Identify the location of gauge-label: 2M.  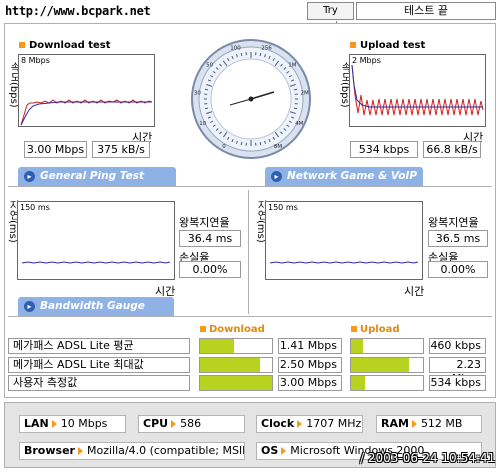
(305, 94).